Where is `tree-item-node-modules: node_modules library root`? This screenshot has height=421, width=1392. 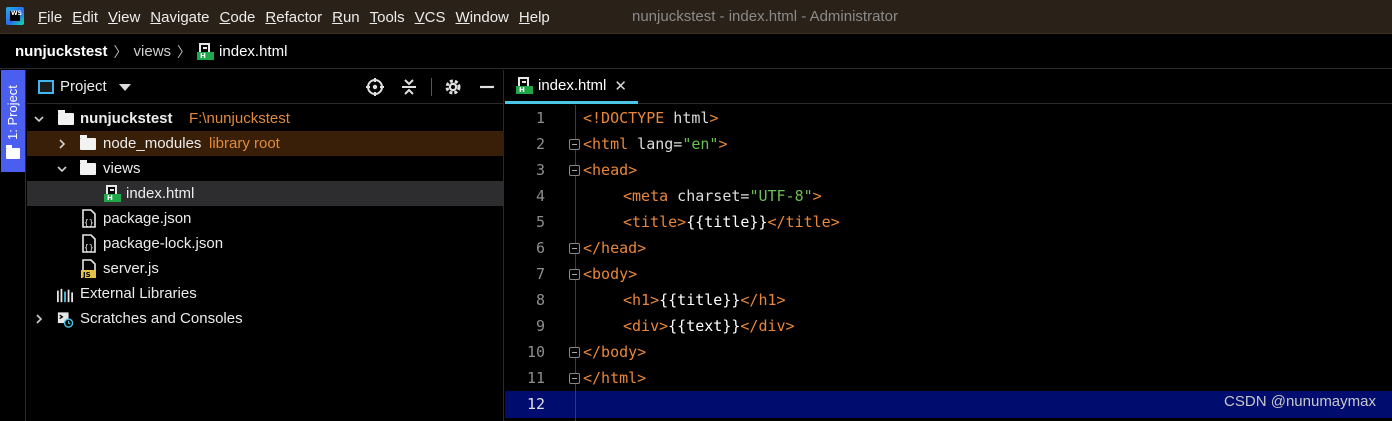 tree-item-node-modules: node_modules library root is located at coordinates (265, 143).